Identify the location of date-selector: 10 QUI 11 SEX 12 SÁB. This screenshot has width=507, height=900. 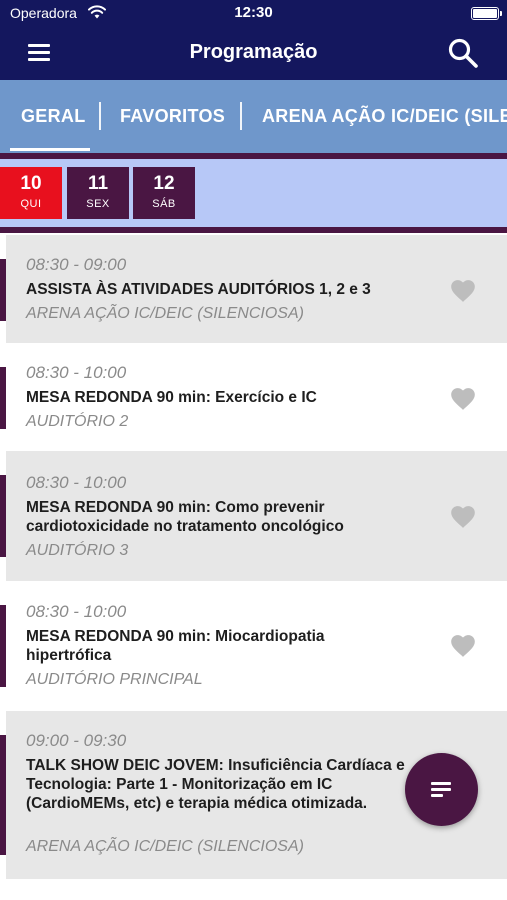
(253, 193).